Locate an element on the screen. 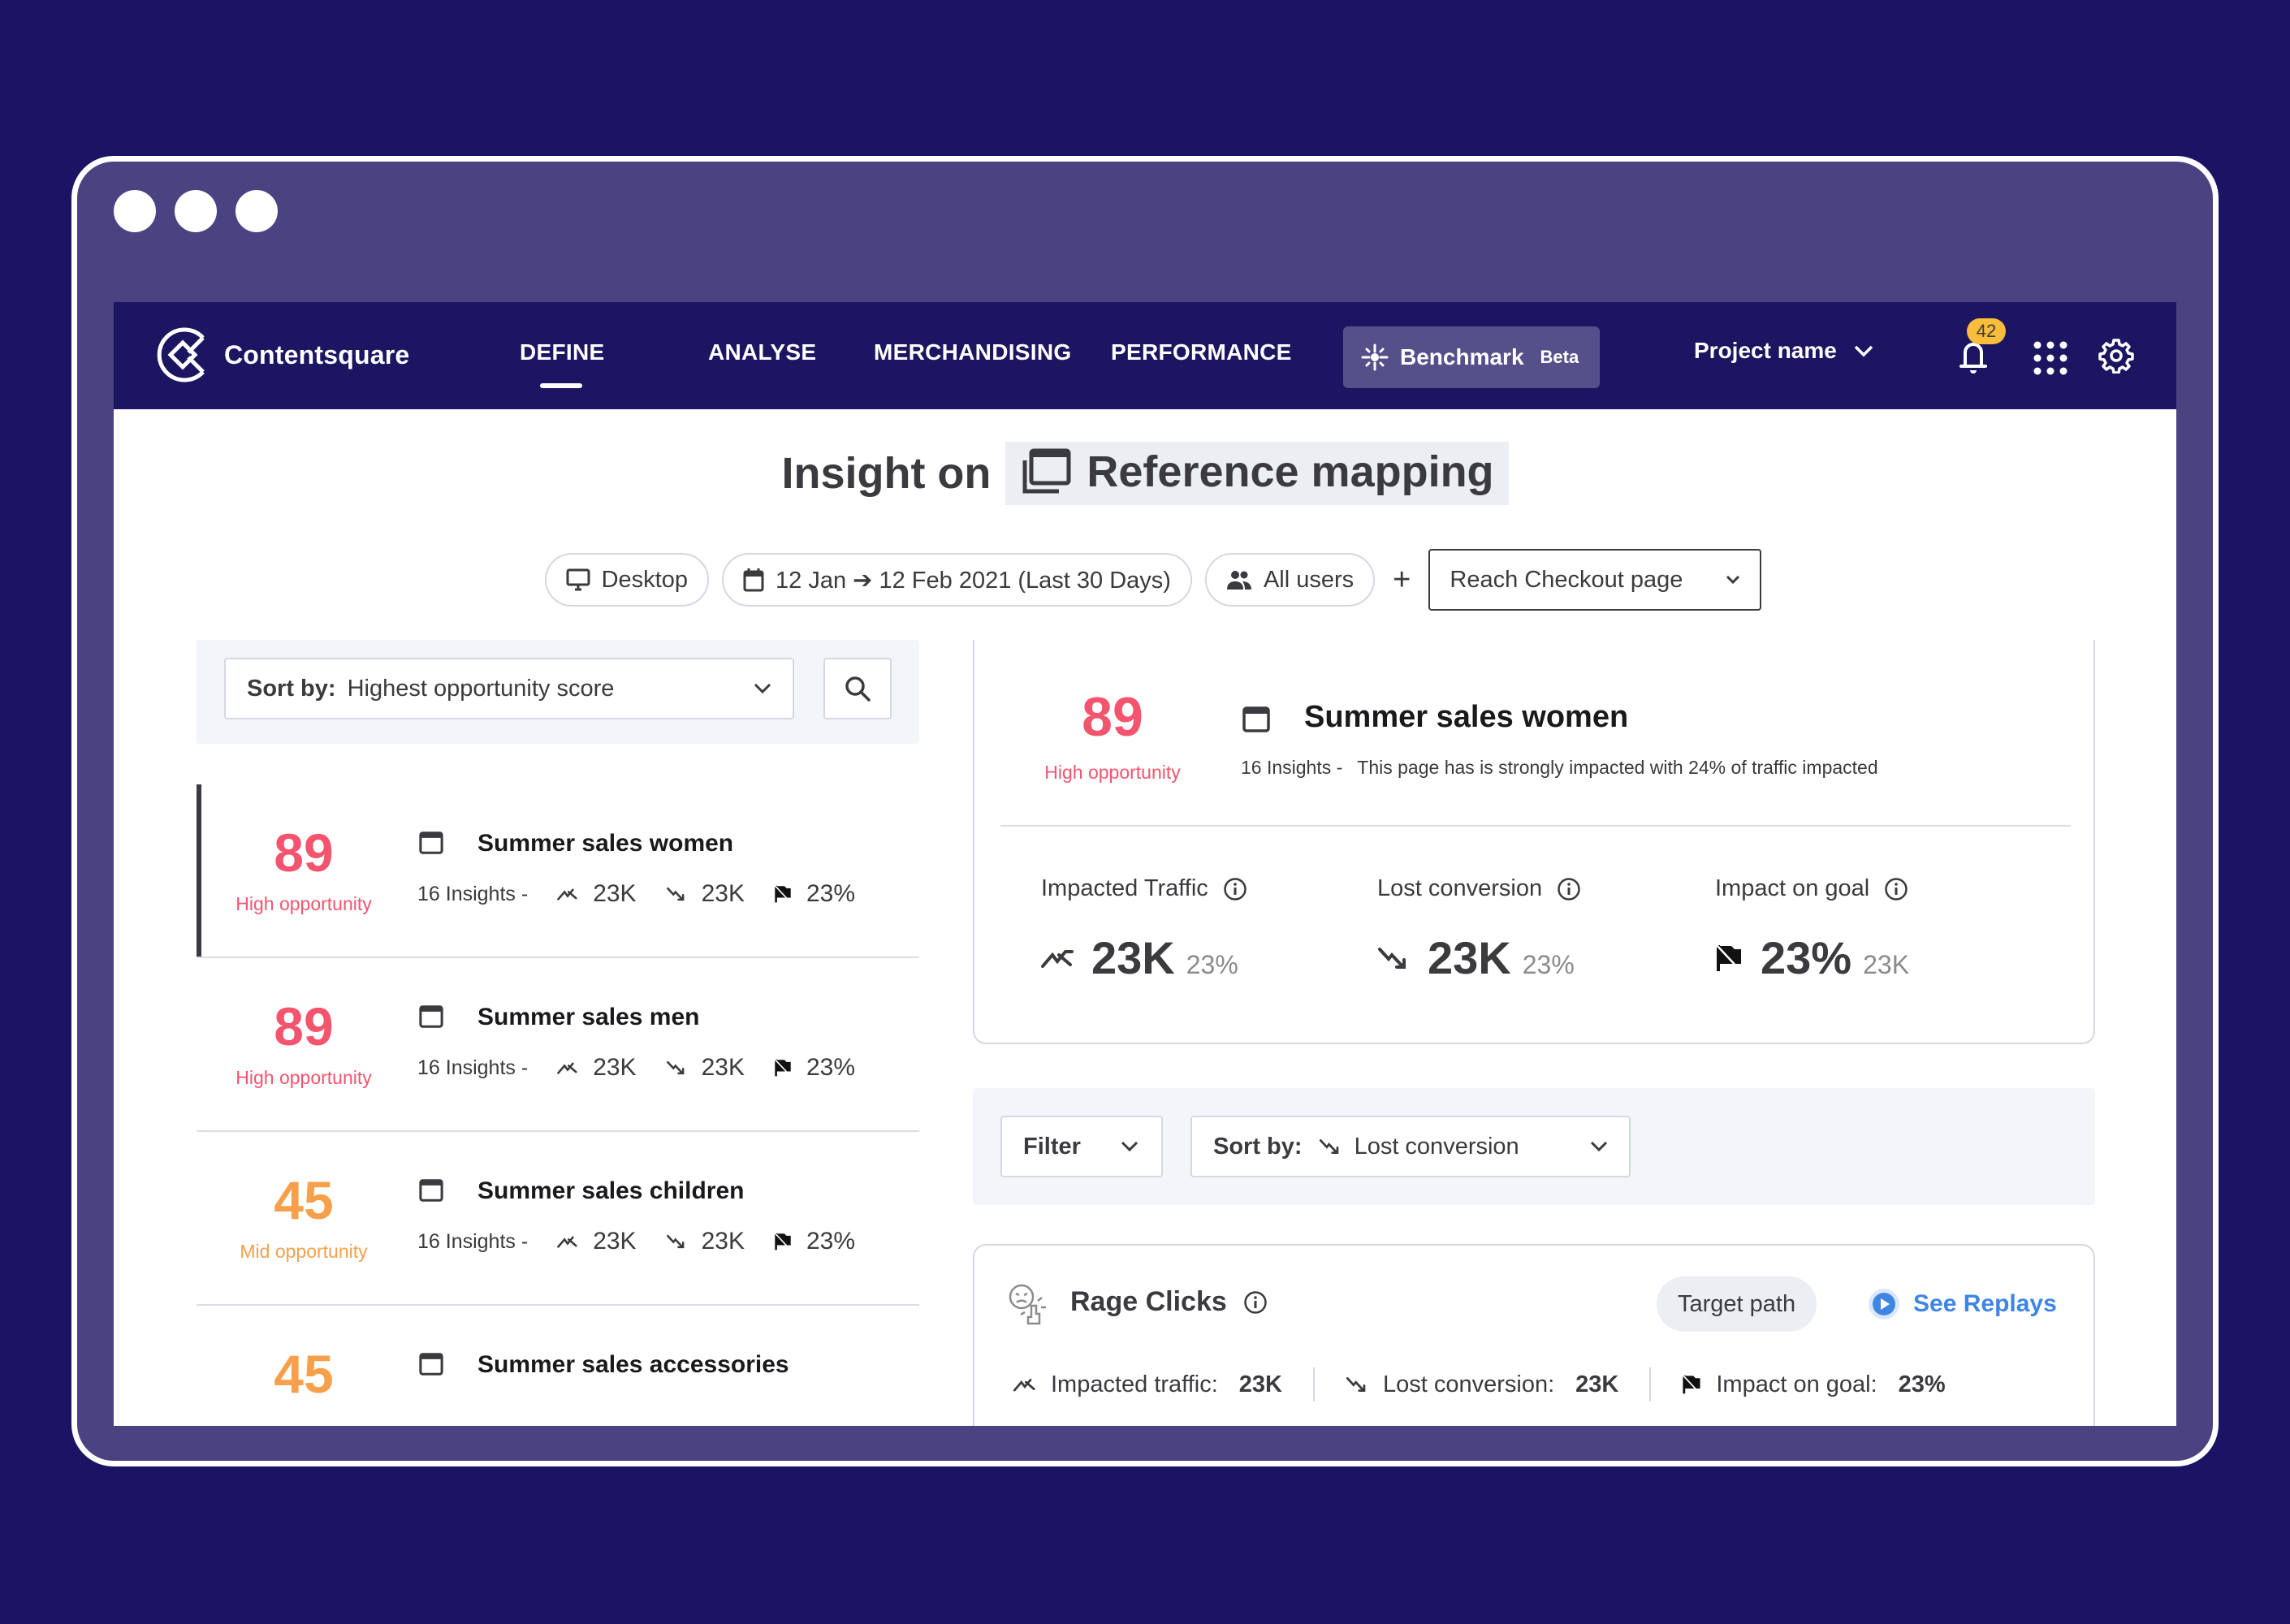 This screenshot has width=2290, height=1624. play-icon is located at coordinates (1884, 1304).